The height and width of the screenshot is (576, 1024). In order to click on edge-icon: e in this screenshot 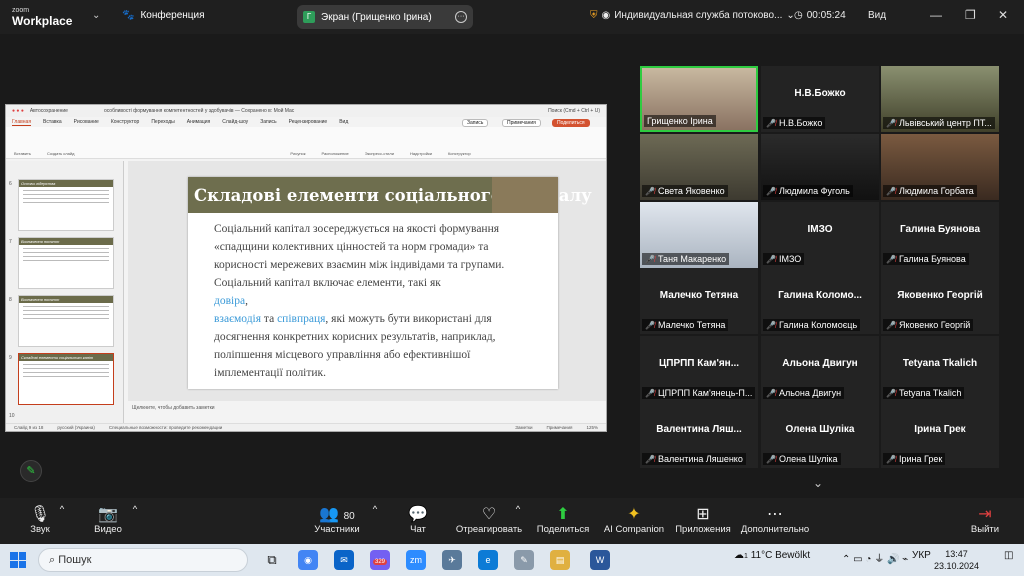, I will do `click(488, 560)`.